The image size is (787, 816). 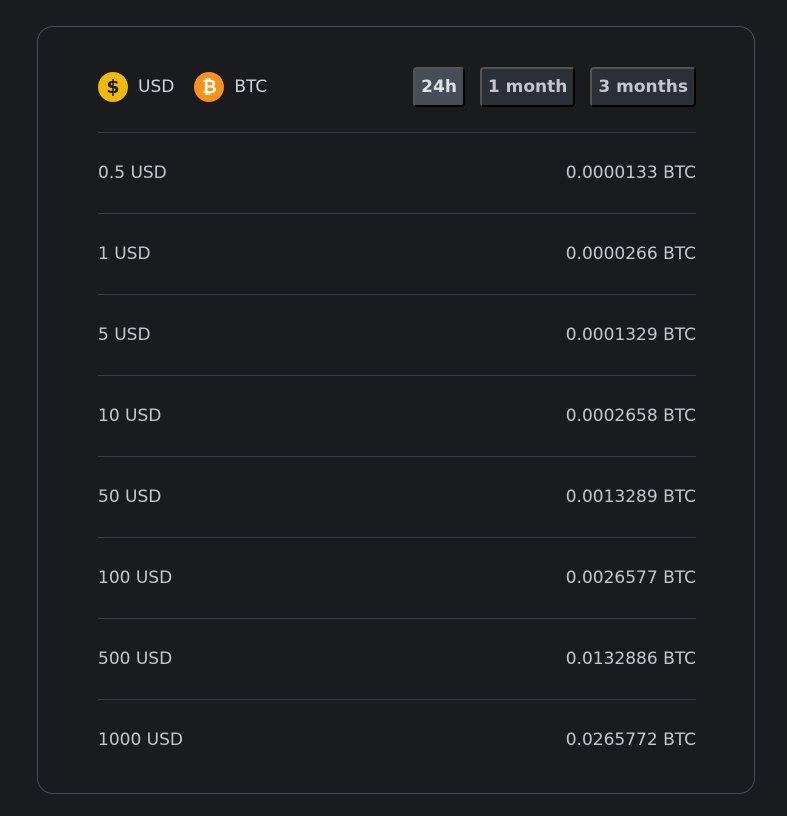 What do you see at coordinates (397, 334) in the screenshot?
I see `table-row: 5 USD 0.0001329 BTC` at bounding box center [397, 334].